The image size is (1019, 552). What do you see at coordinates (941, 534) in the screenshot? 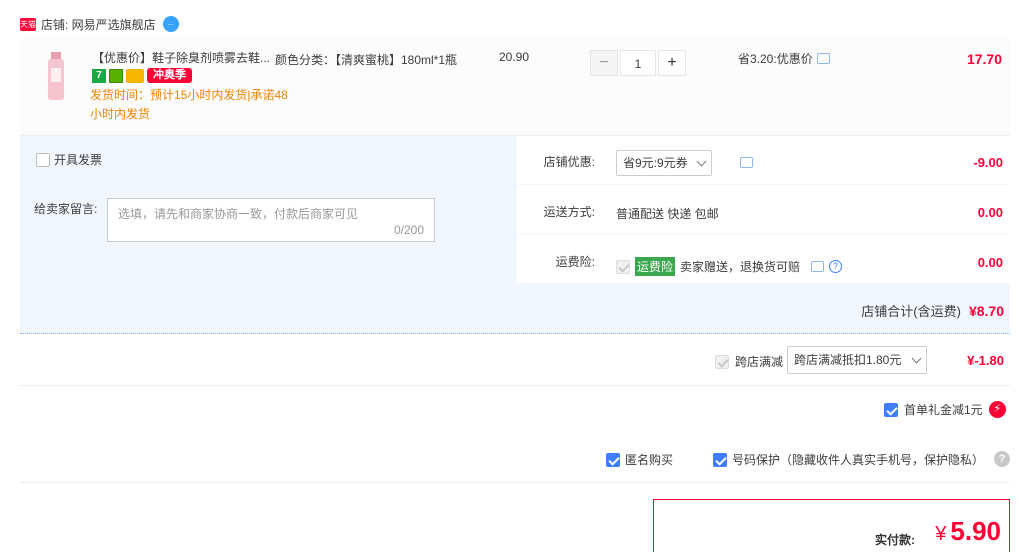
I see `currency-symbol: ¥` at bounding box center [941, 534].